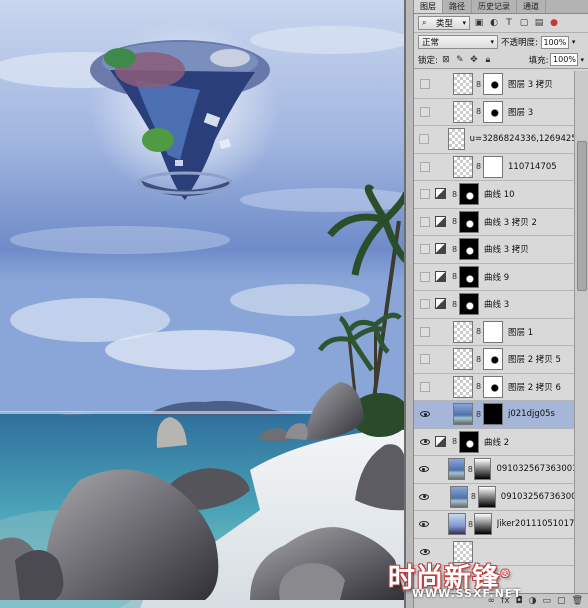  Describe the element at coordinates (524, 23) in the screenshot. I see `shape-filter-icon: ▢` at that location.